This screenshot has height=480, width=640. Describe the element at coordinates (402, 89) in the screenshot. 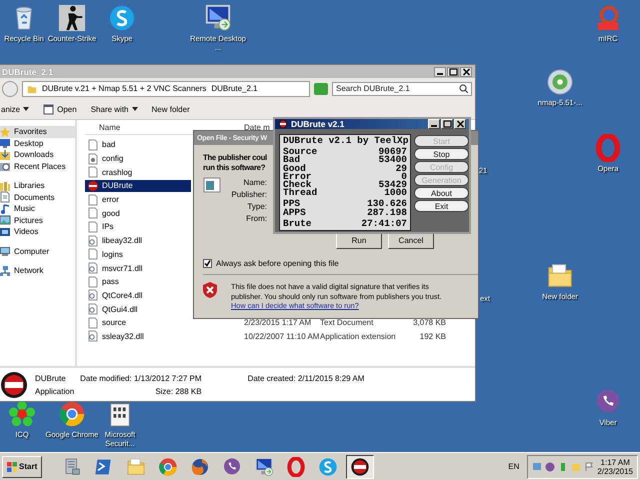

I see `search-field: Search DUBrute_2.1` at that location.